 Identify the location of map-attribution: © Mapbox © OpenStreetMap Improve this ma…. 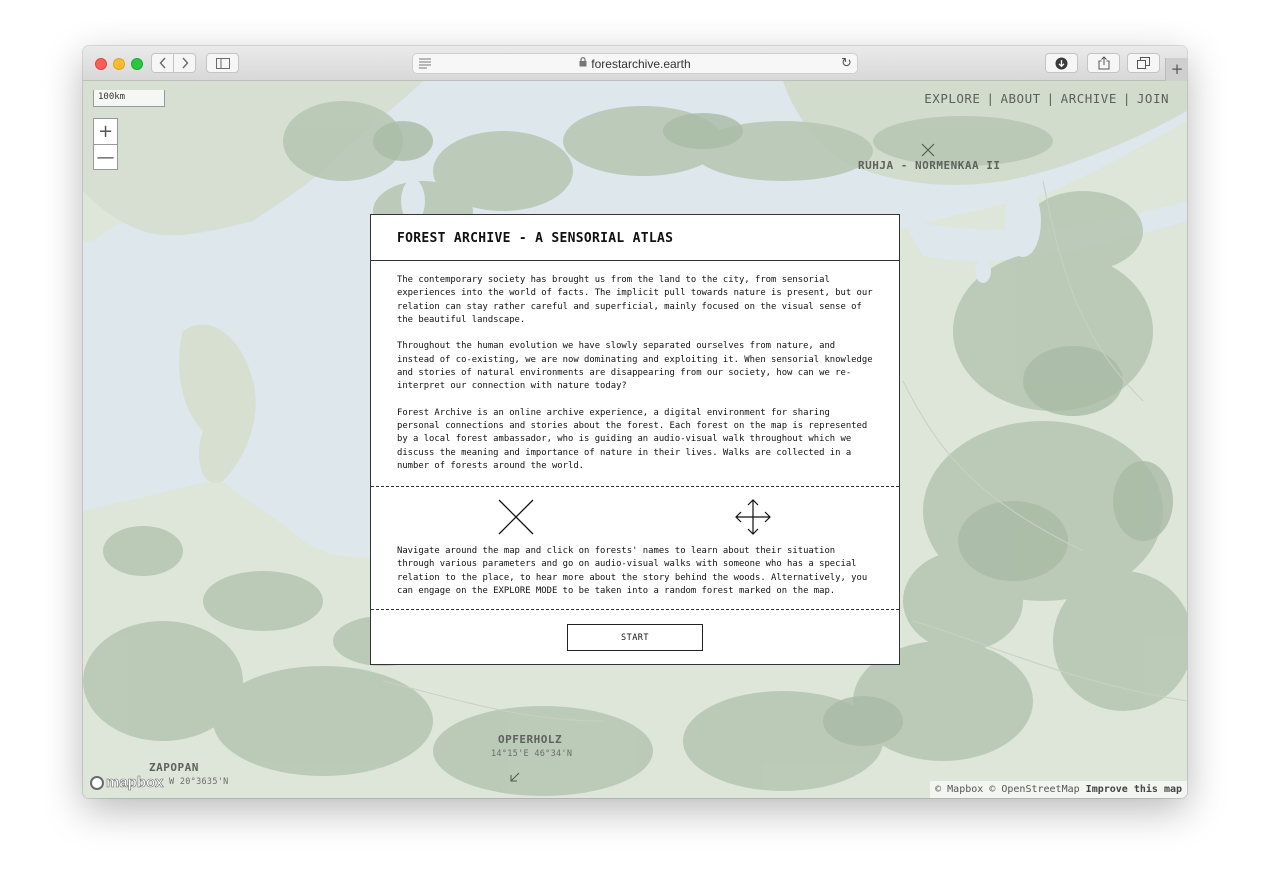
(1058, 789).